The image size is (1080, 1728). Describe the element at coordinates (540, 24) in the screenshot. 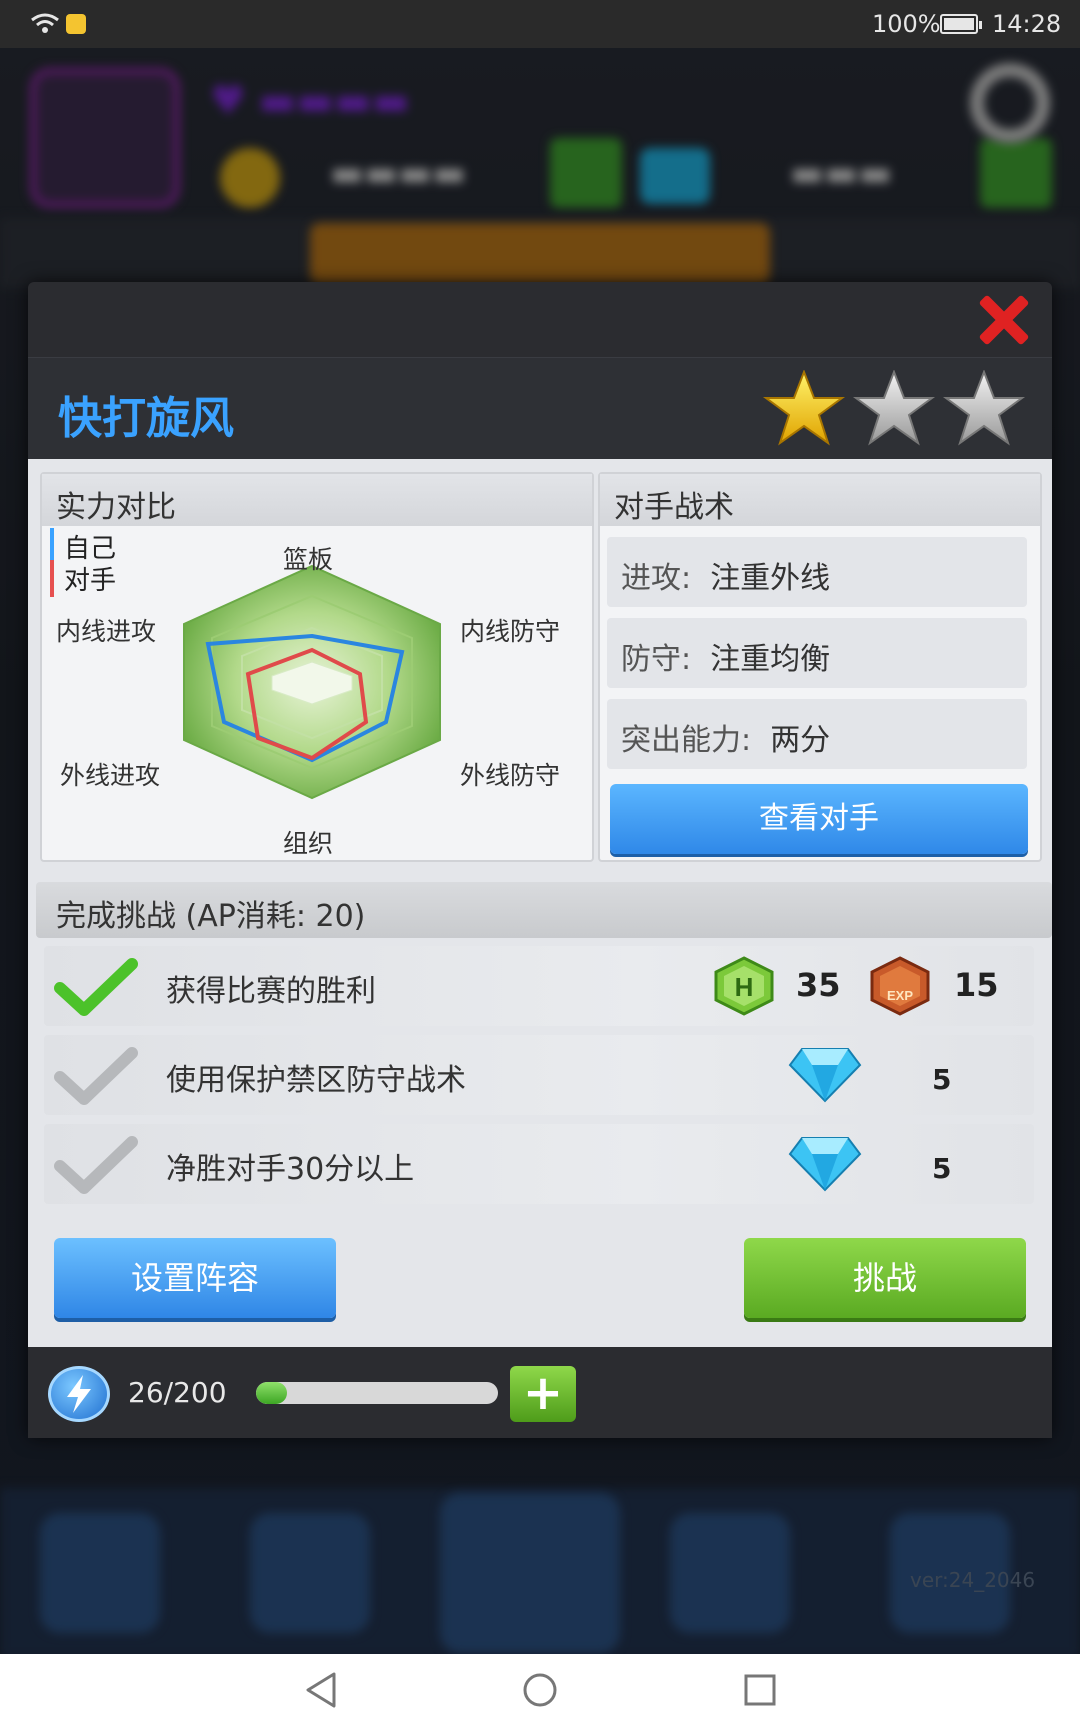

I see `status-bar: 100% 14:28` at that location.